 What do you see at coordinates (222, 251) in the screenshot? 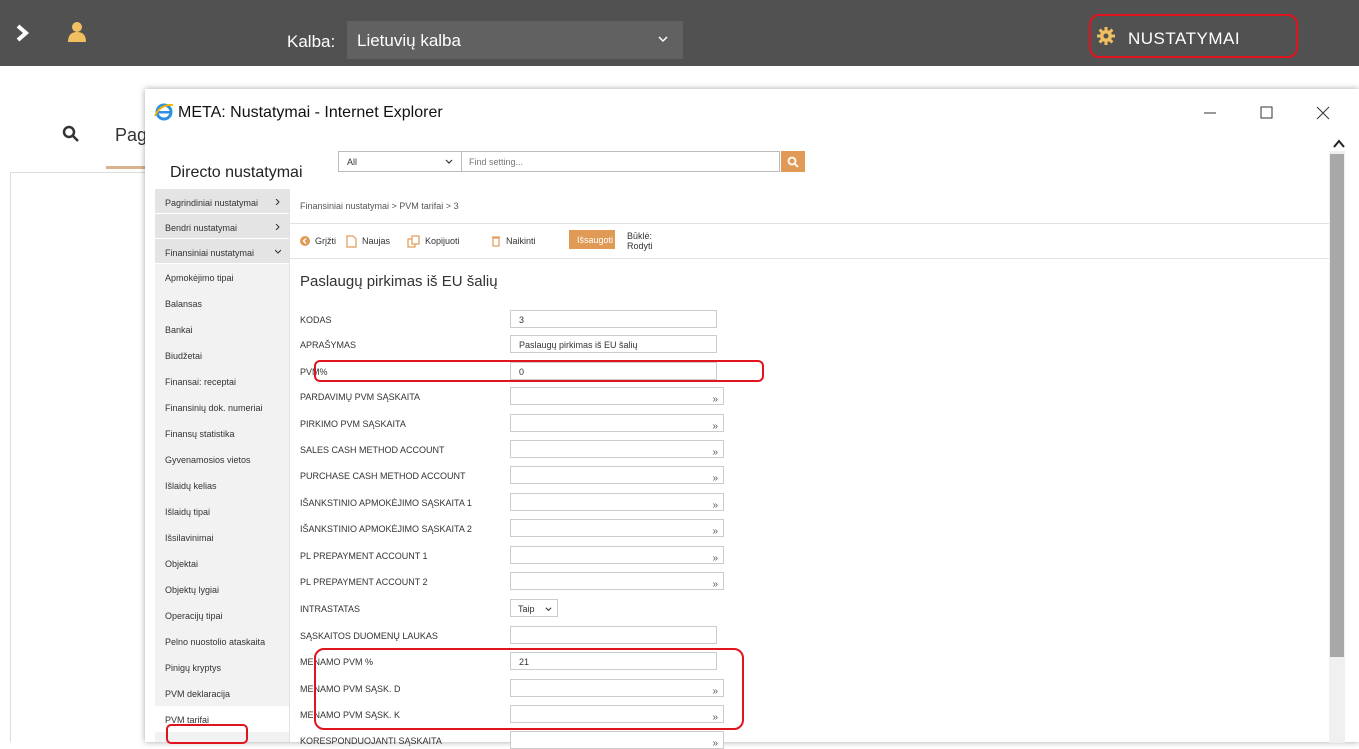
I see `sidebar-group-finansiniai: Finansiniai nustatymai` at bounding box center [222, 251].